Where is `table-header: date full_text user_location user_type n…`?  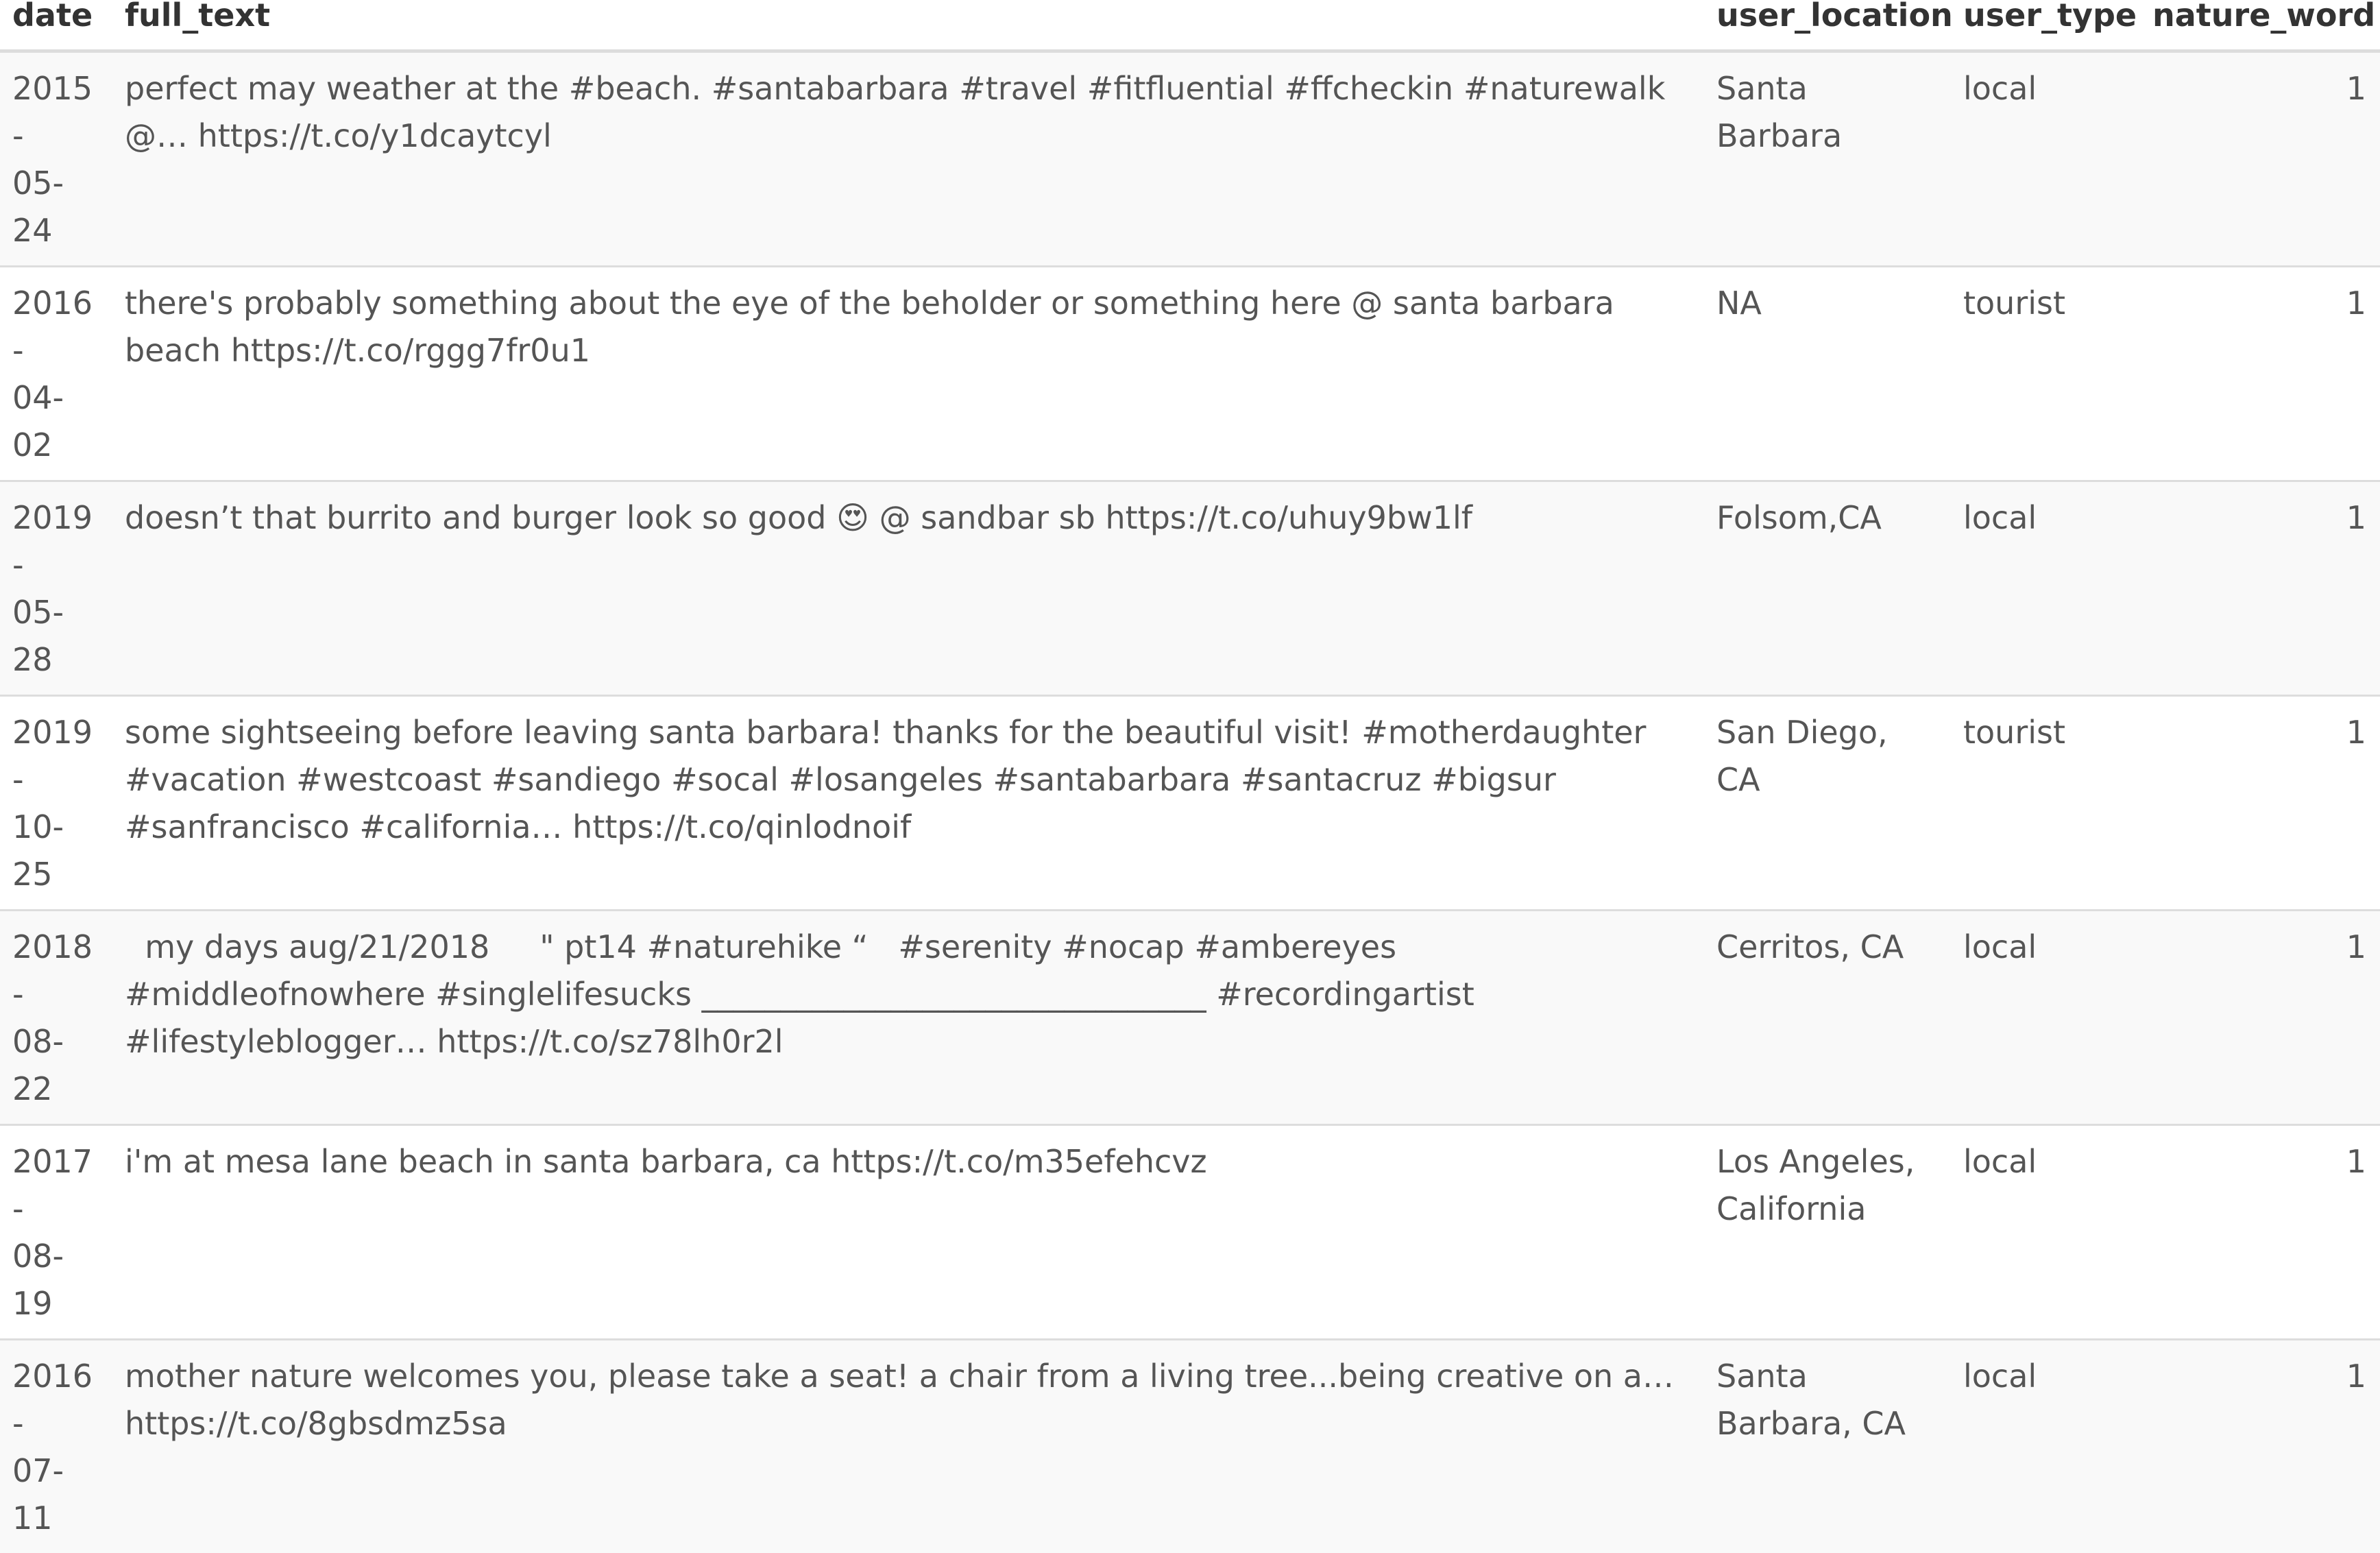 table-header: date full_text user_location user_type n… is located at coordinates (1190, 25).